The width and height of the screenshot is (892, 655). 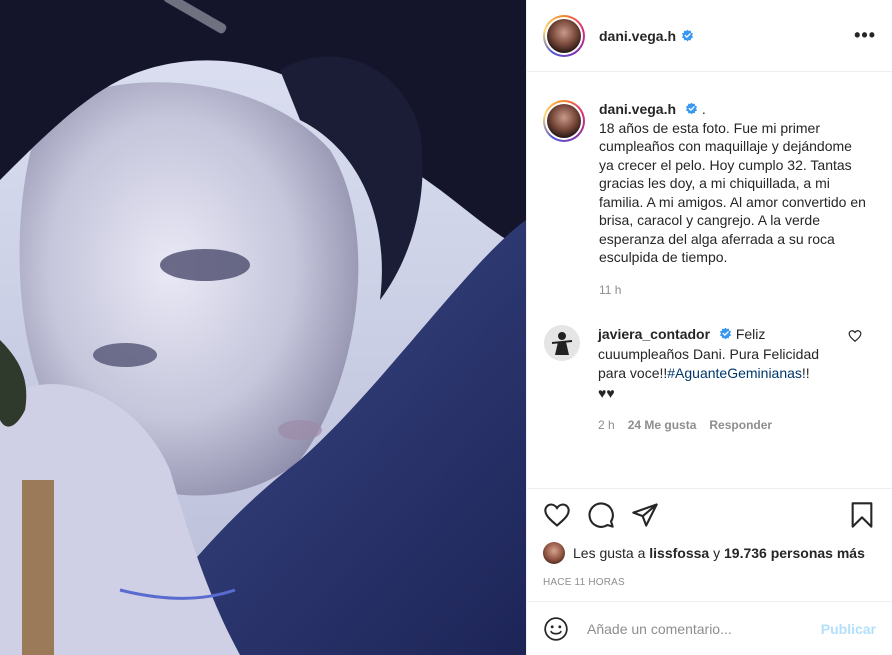 I want to click on likes-prefix: Les gusta a, so click(x=609, y=553).